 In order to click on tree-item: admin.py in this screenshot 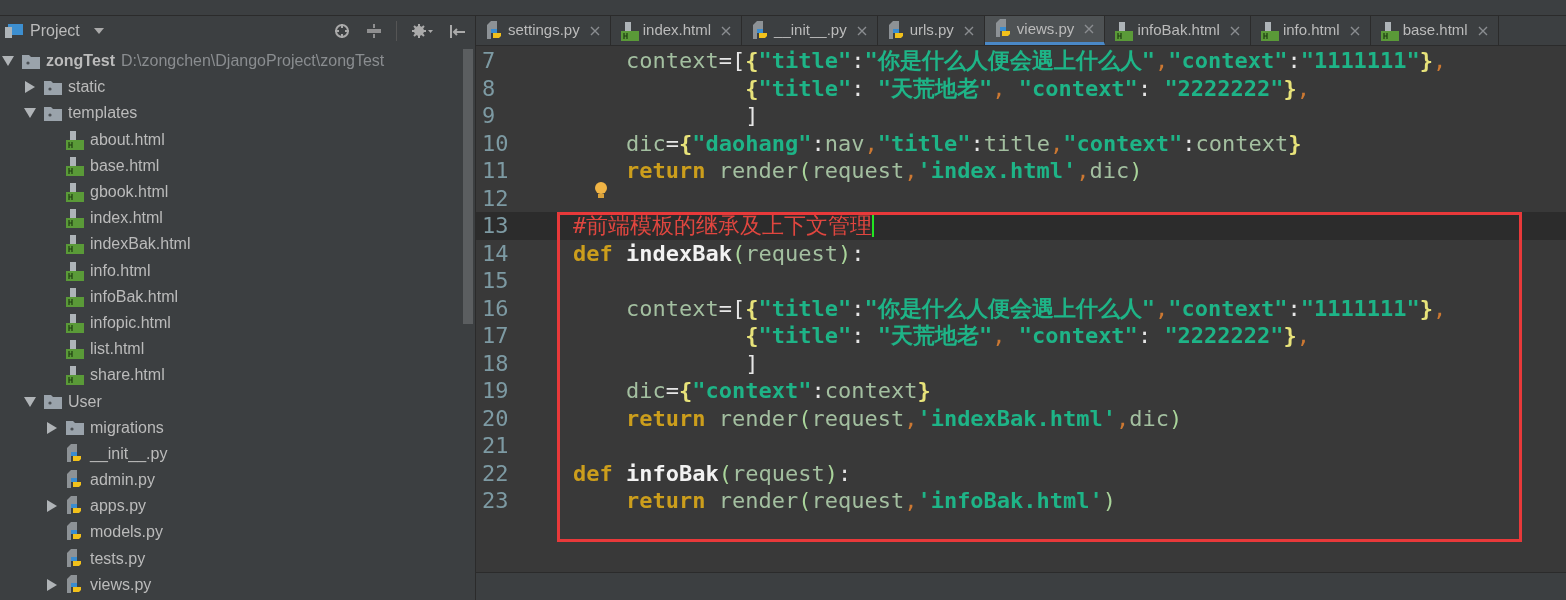, I will do `click(122, 480)`.